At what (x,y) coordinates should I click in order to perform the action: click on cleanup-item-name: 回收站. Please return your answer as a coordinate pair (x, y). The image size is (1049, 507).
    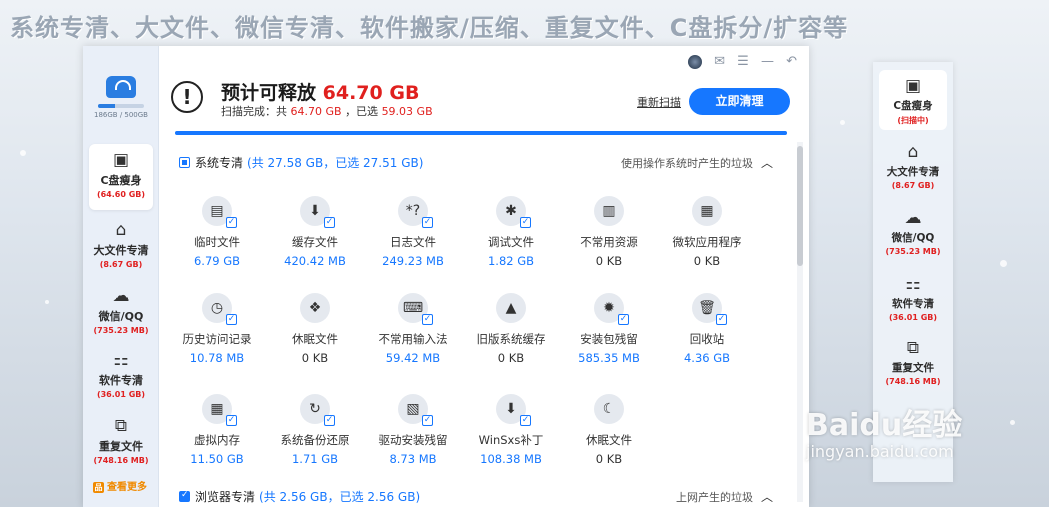
    Looking at the image, I should click on (707, 339).